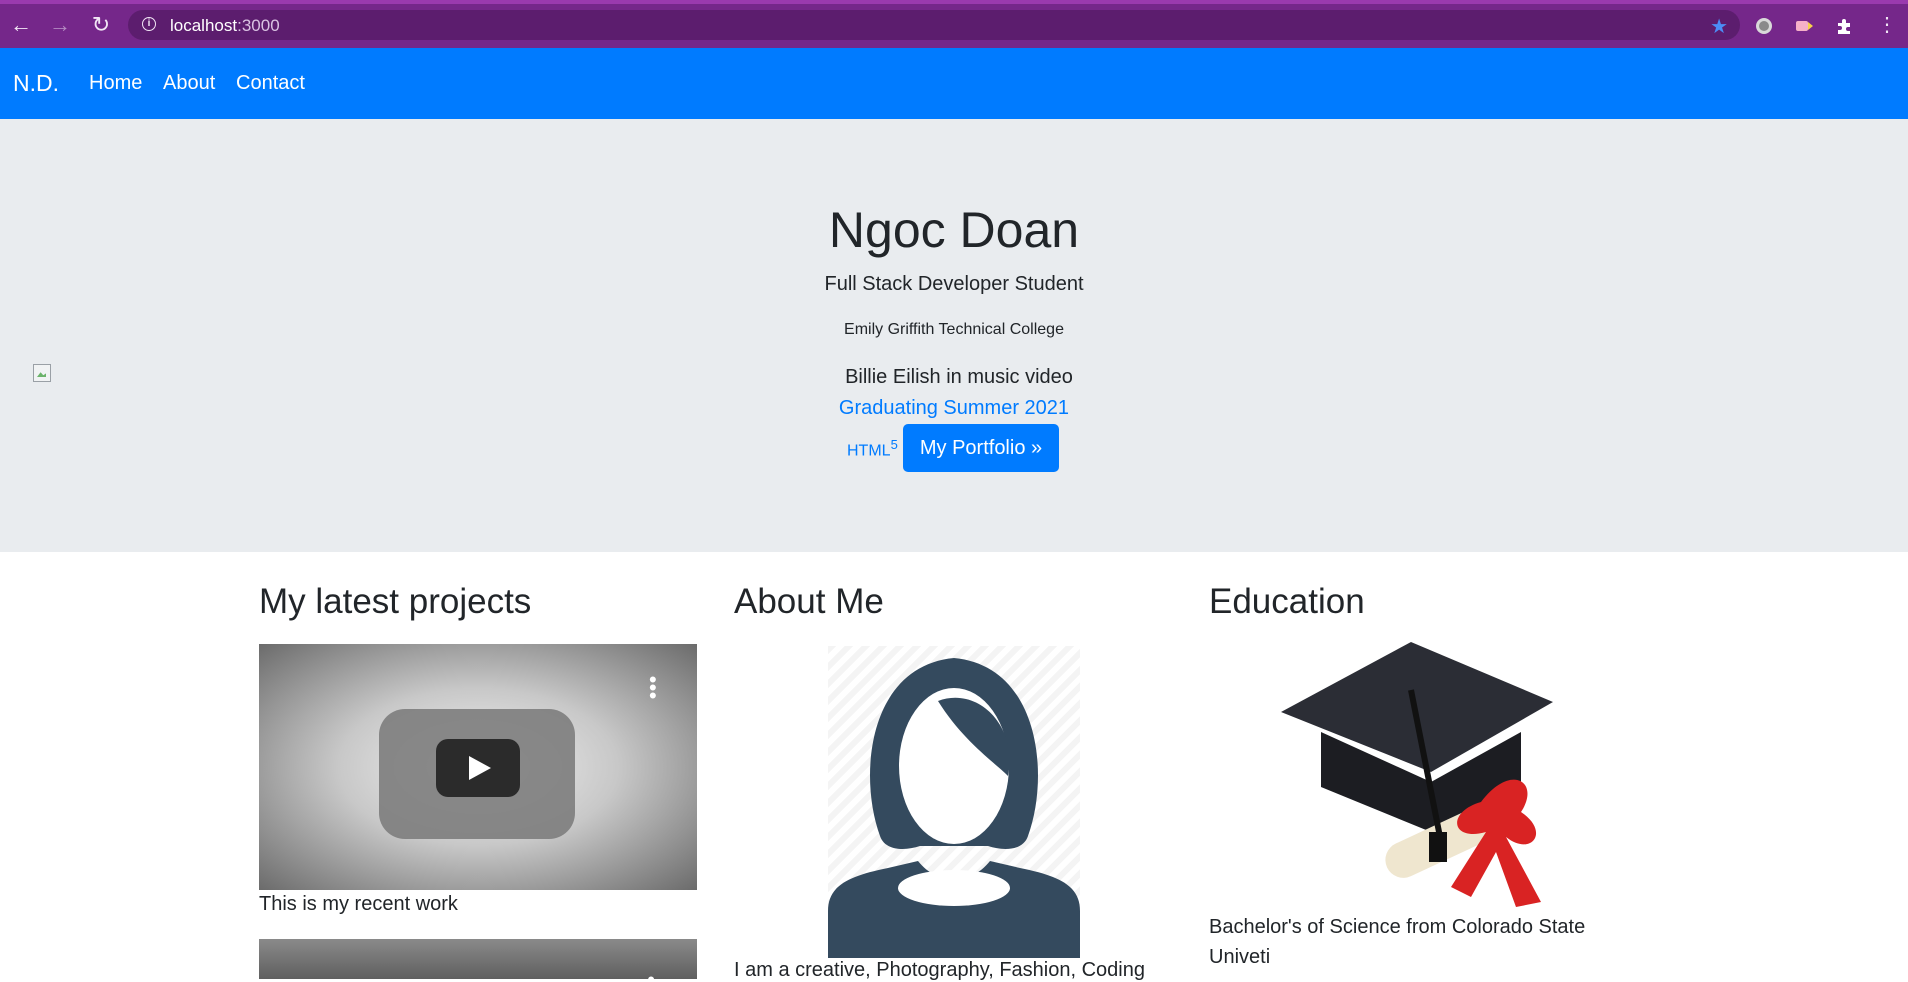  I want to click on info-icon: i, so click(149, 24).